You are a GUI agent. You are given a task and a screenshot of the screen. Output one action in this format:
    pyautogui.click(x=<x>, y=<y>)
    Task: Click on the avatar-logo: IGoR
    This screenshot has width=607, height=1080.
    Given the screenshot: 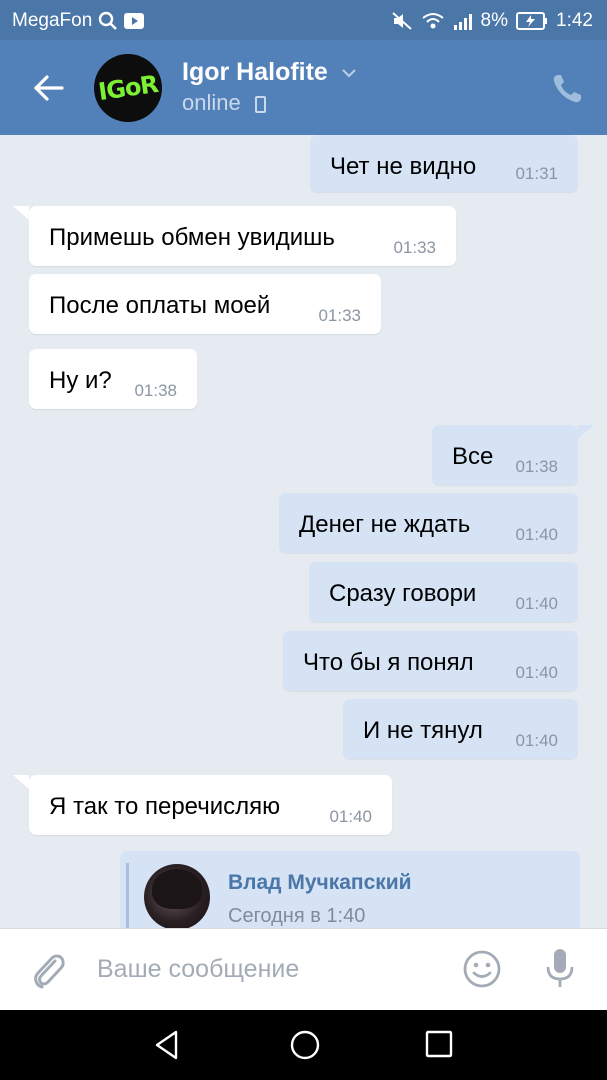 What is the action you would take?
    pyautogui.click(x=128, y=88)
    